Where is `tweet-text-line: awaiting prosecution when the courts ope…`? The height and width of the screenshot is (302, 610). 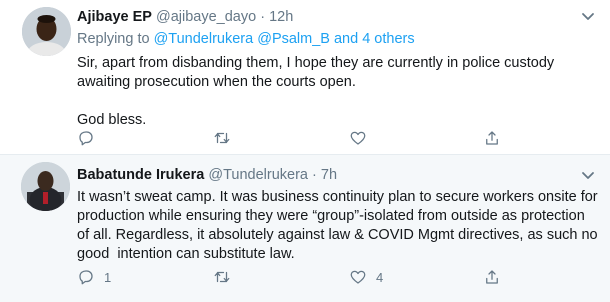
tweet-text-line: awaiting prosecution when the courts ope… is located at coordinates (216, 82).